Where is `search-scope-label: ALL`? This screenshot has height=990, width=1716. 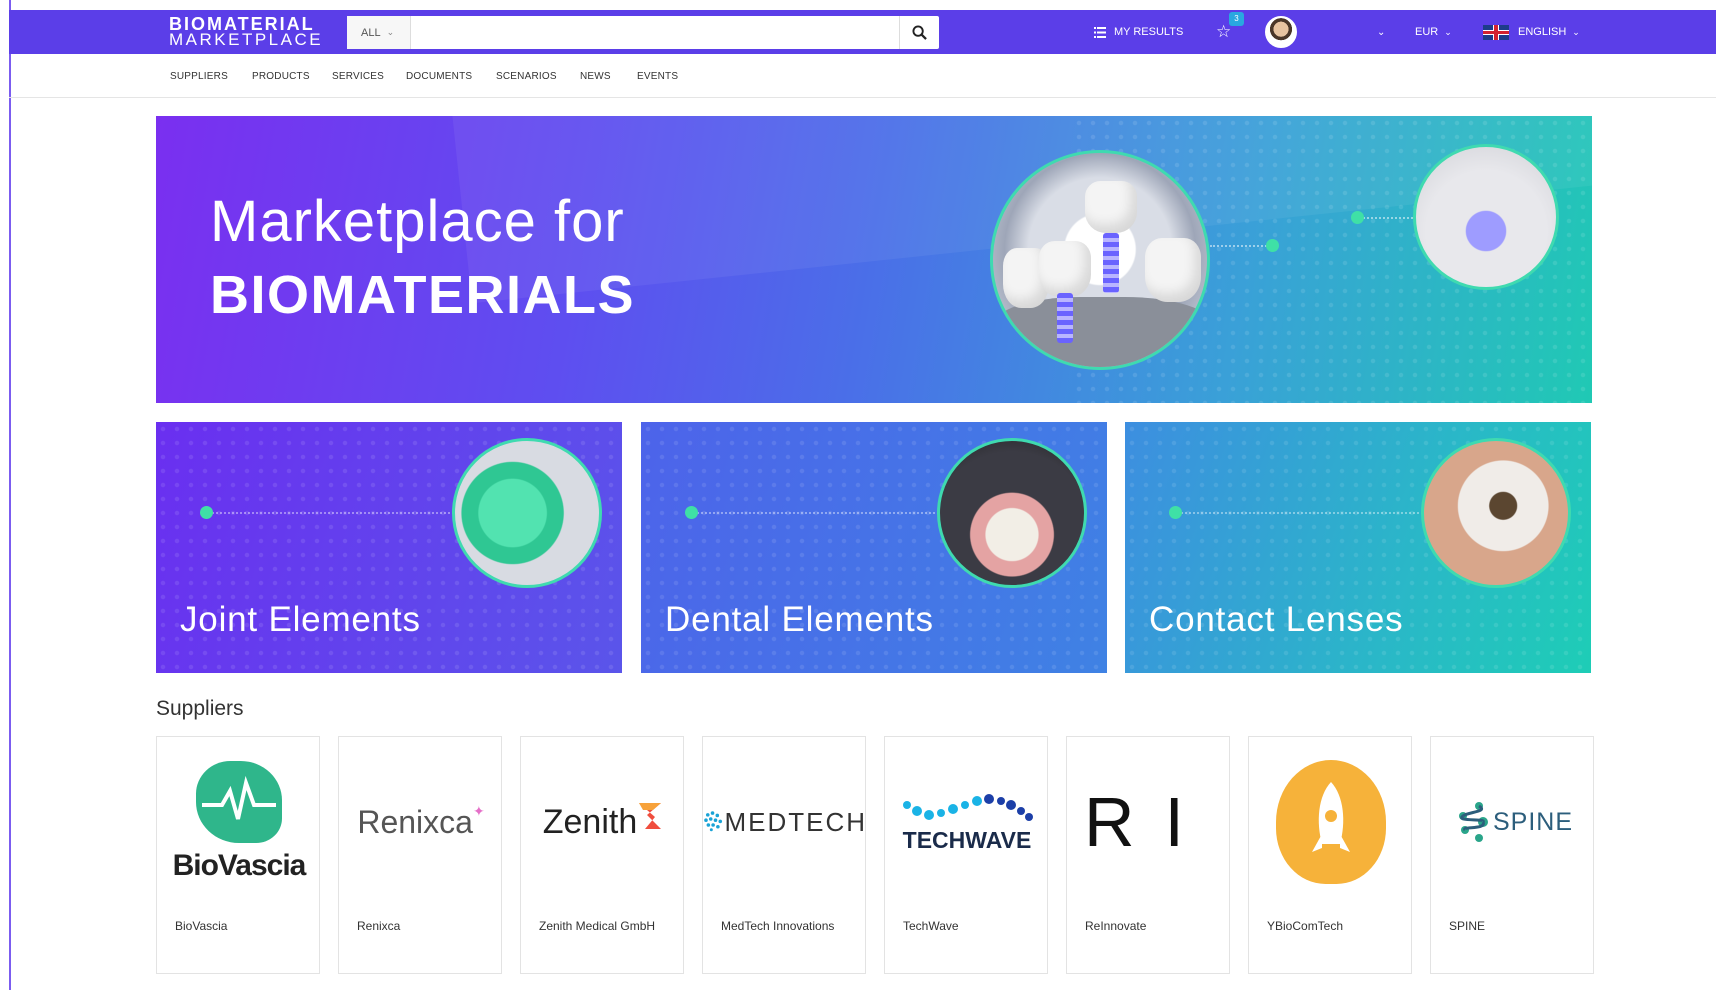
search-scope-label: ALL is located at coordinates (371, 32).